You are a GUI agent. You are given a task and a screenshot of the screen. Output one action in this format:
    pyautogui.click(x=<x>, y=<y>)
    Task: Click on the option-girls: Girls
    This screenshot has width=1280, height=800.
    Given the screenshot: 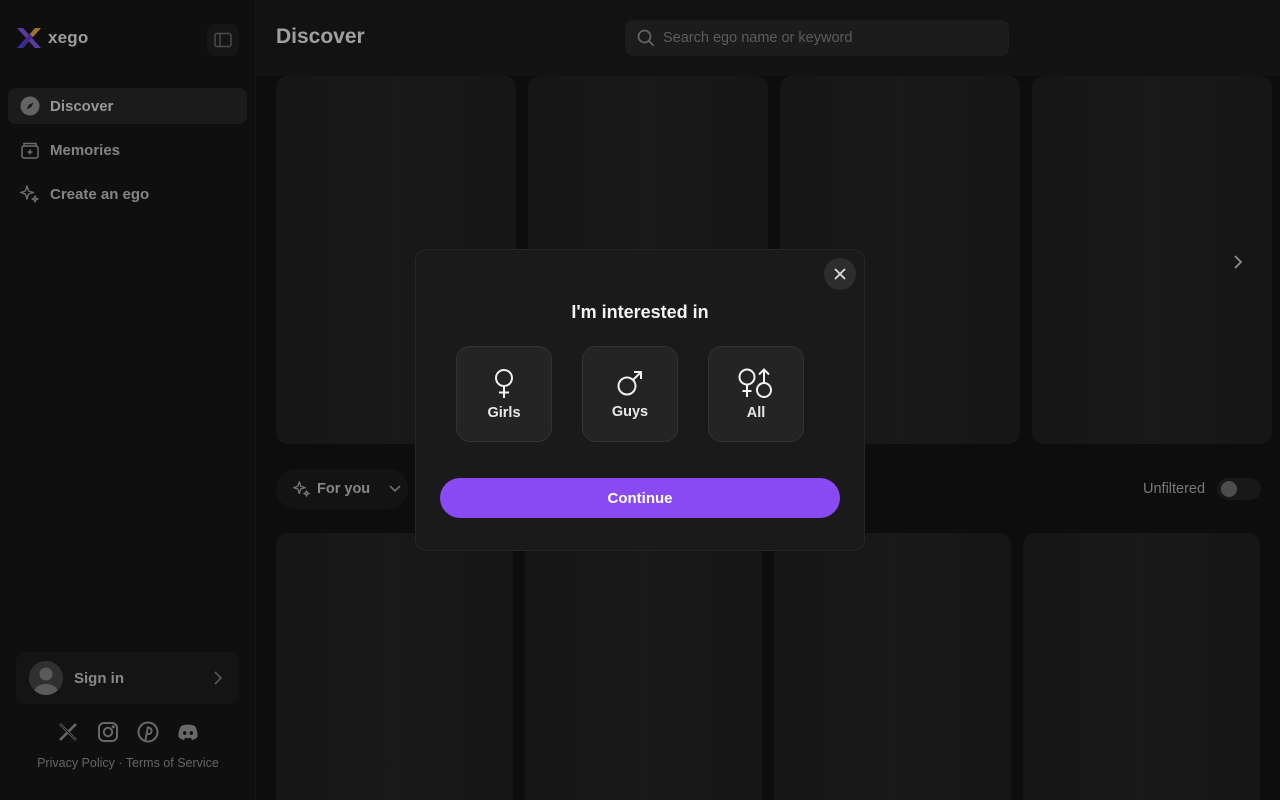 What is the action you would take?
    pyautogui.click(x=504, y=394)
    